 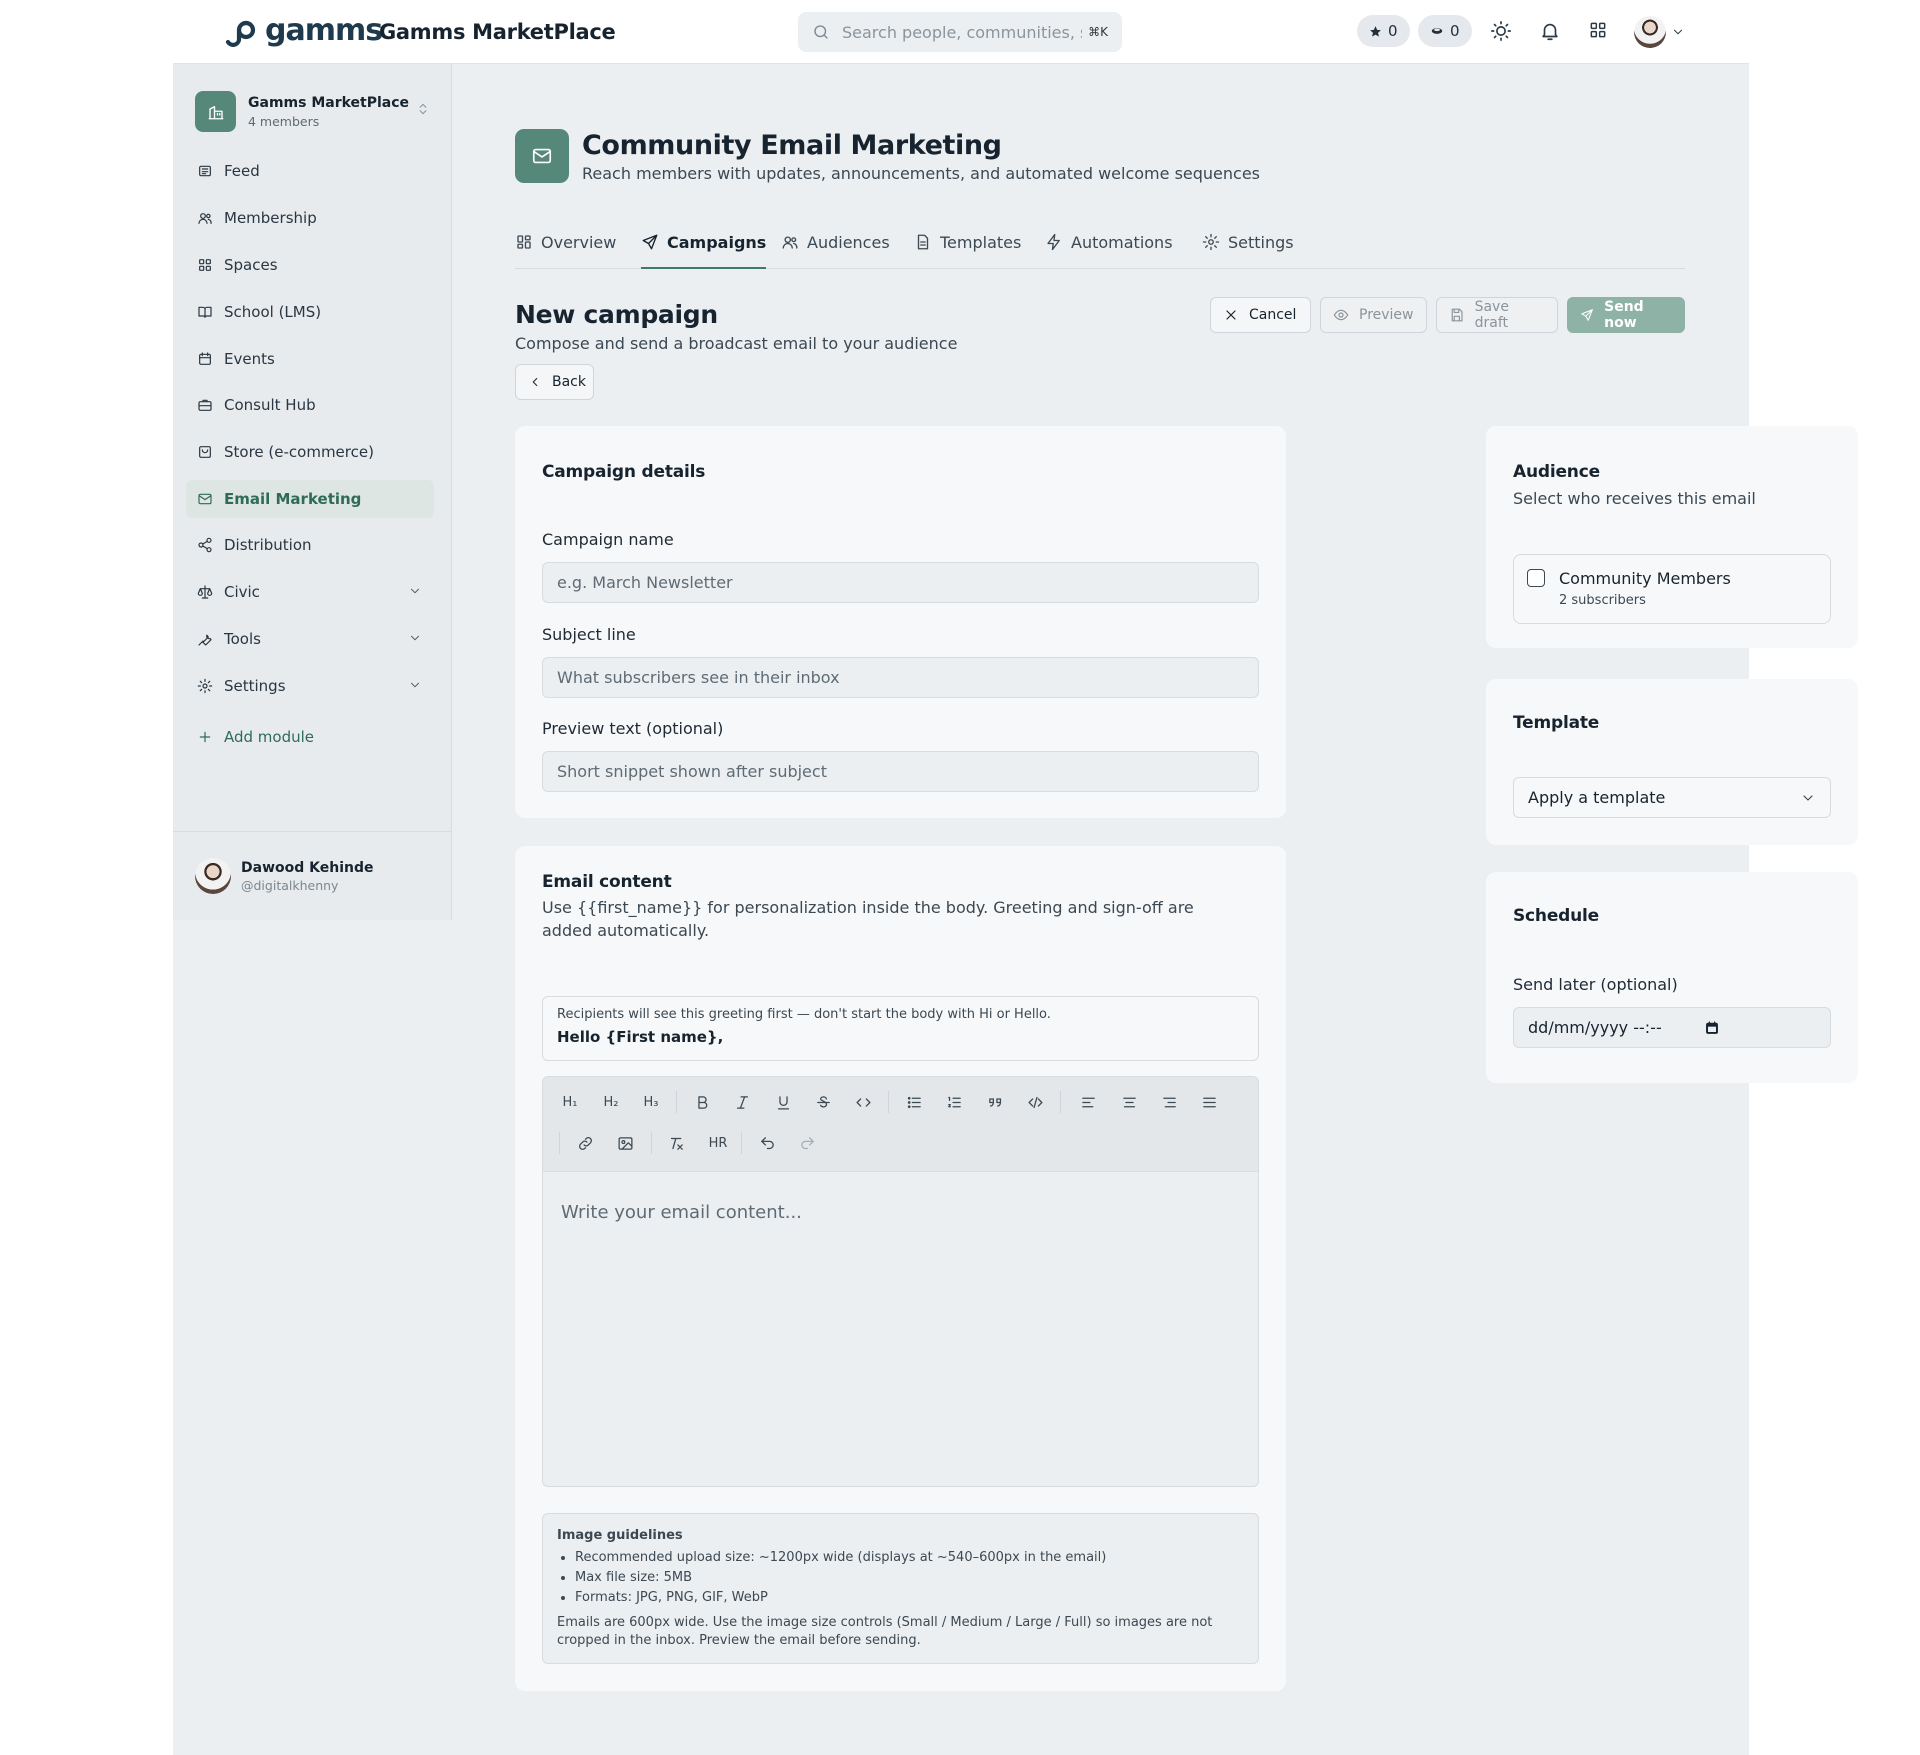 What do you see at coordinates (554, 382) in the screenshot?
I see `back-button: Back` at bounding box center [554, 382].